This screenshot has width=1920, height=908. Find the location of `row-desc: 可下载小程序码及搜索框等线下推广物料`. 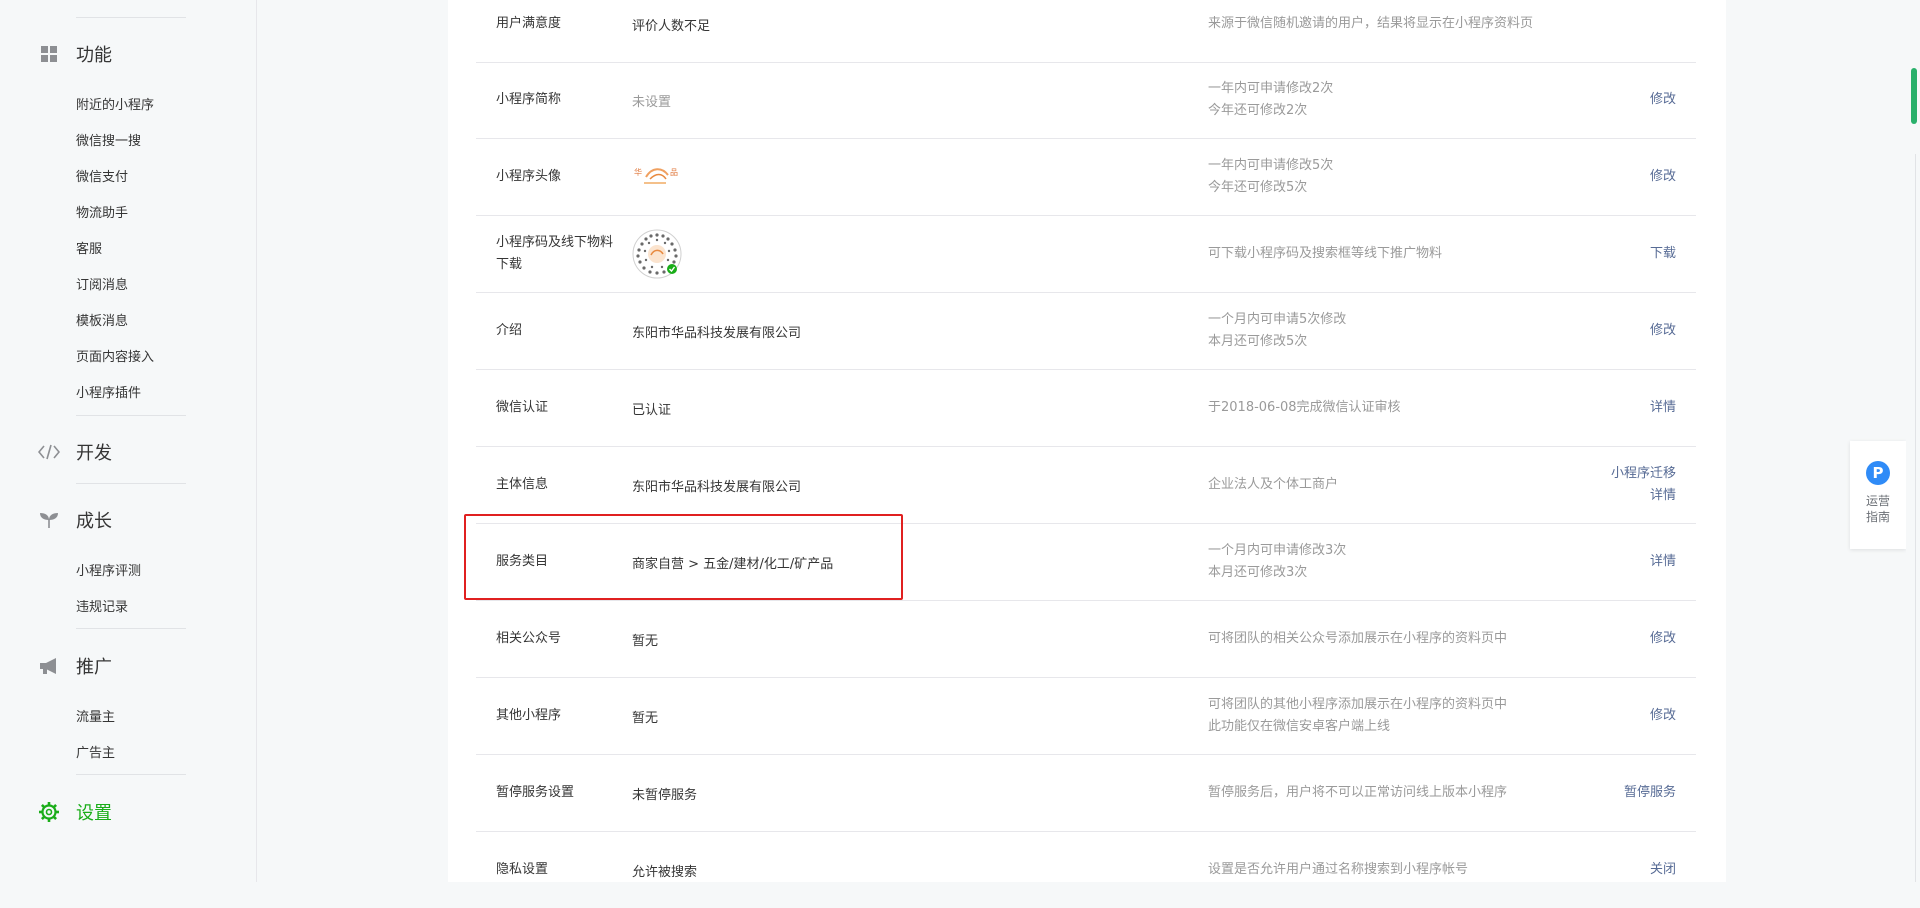

row-desc: 可下载小程序码及搜索框等线下推广物料 is located at coordinates (1325, 253).